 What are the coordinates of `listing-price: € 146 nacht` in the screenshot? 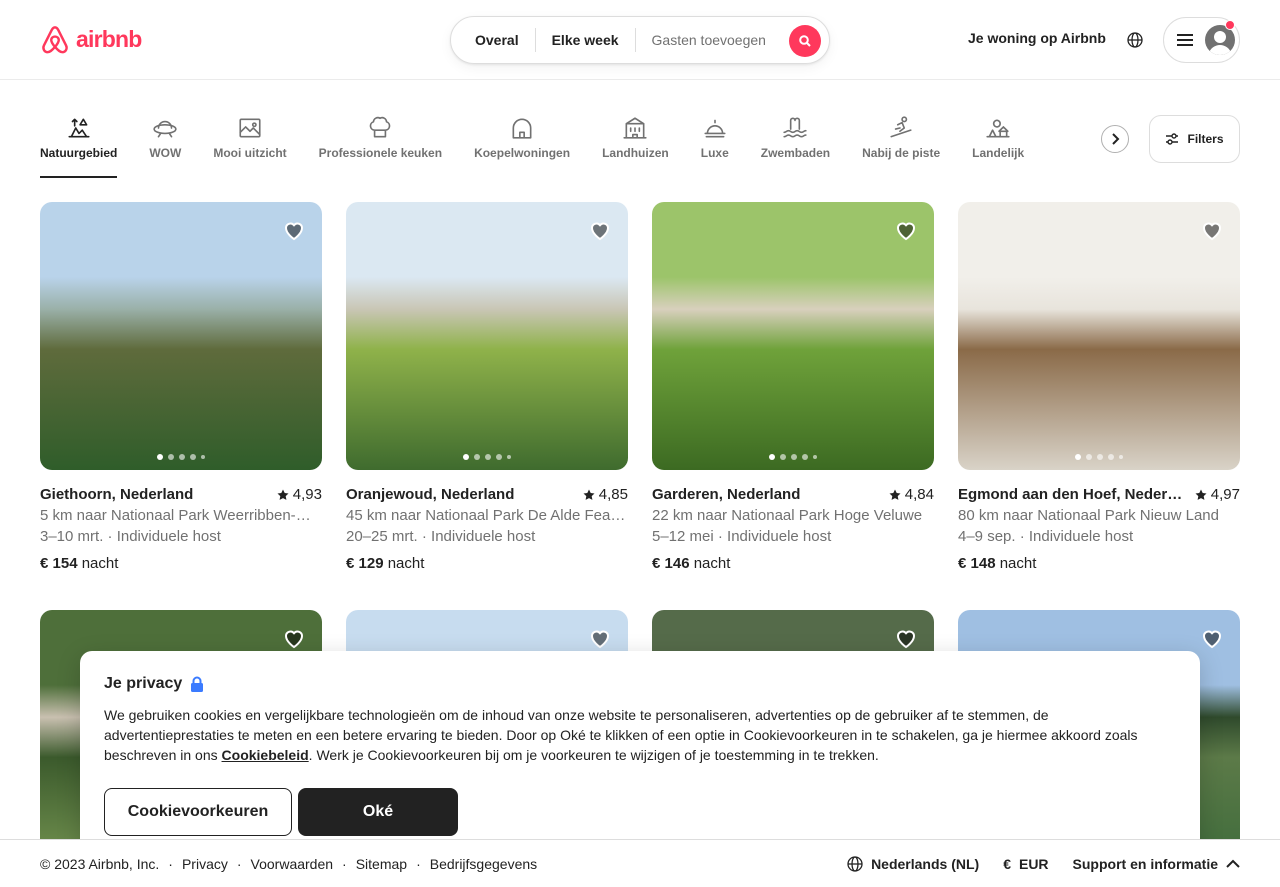 It's located at (793, 563).